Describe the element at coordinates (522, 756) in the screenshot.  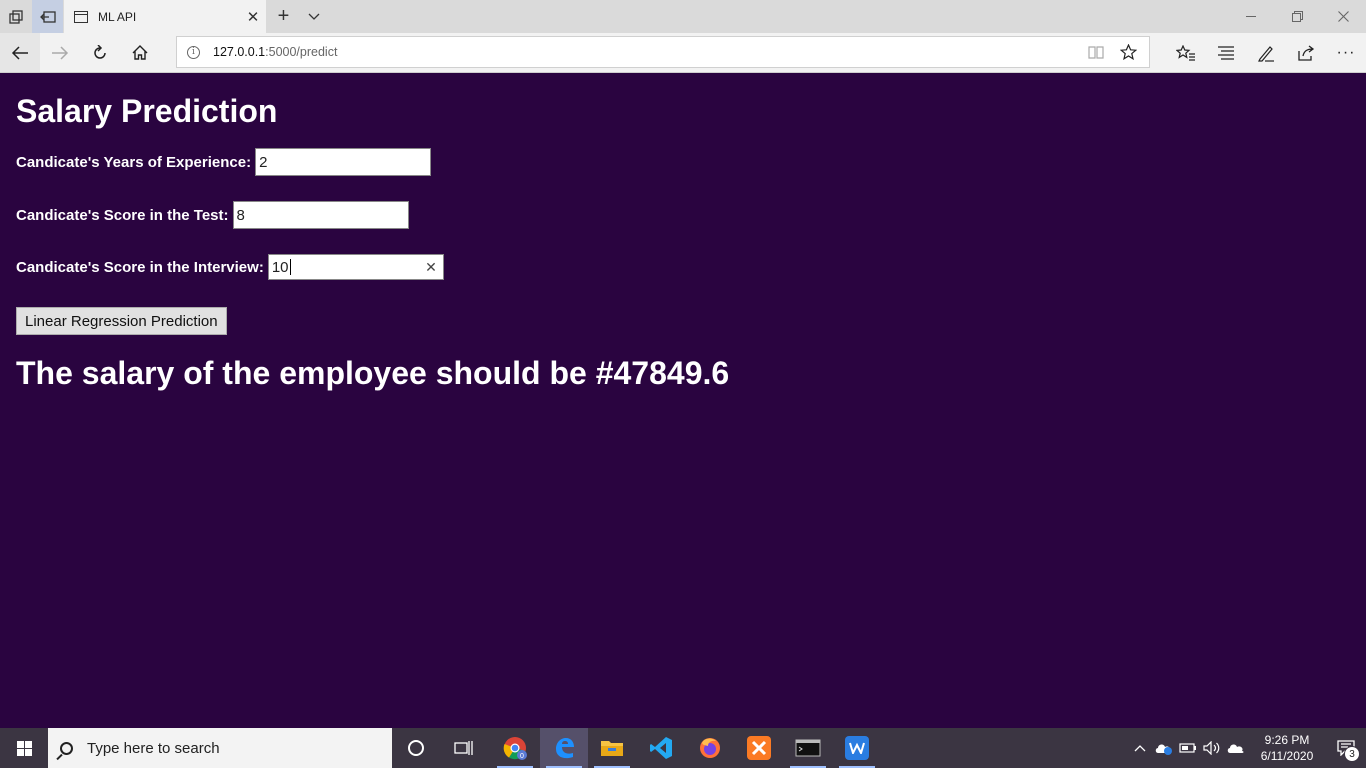
I see `chrome-badge-count: 0` at that location.